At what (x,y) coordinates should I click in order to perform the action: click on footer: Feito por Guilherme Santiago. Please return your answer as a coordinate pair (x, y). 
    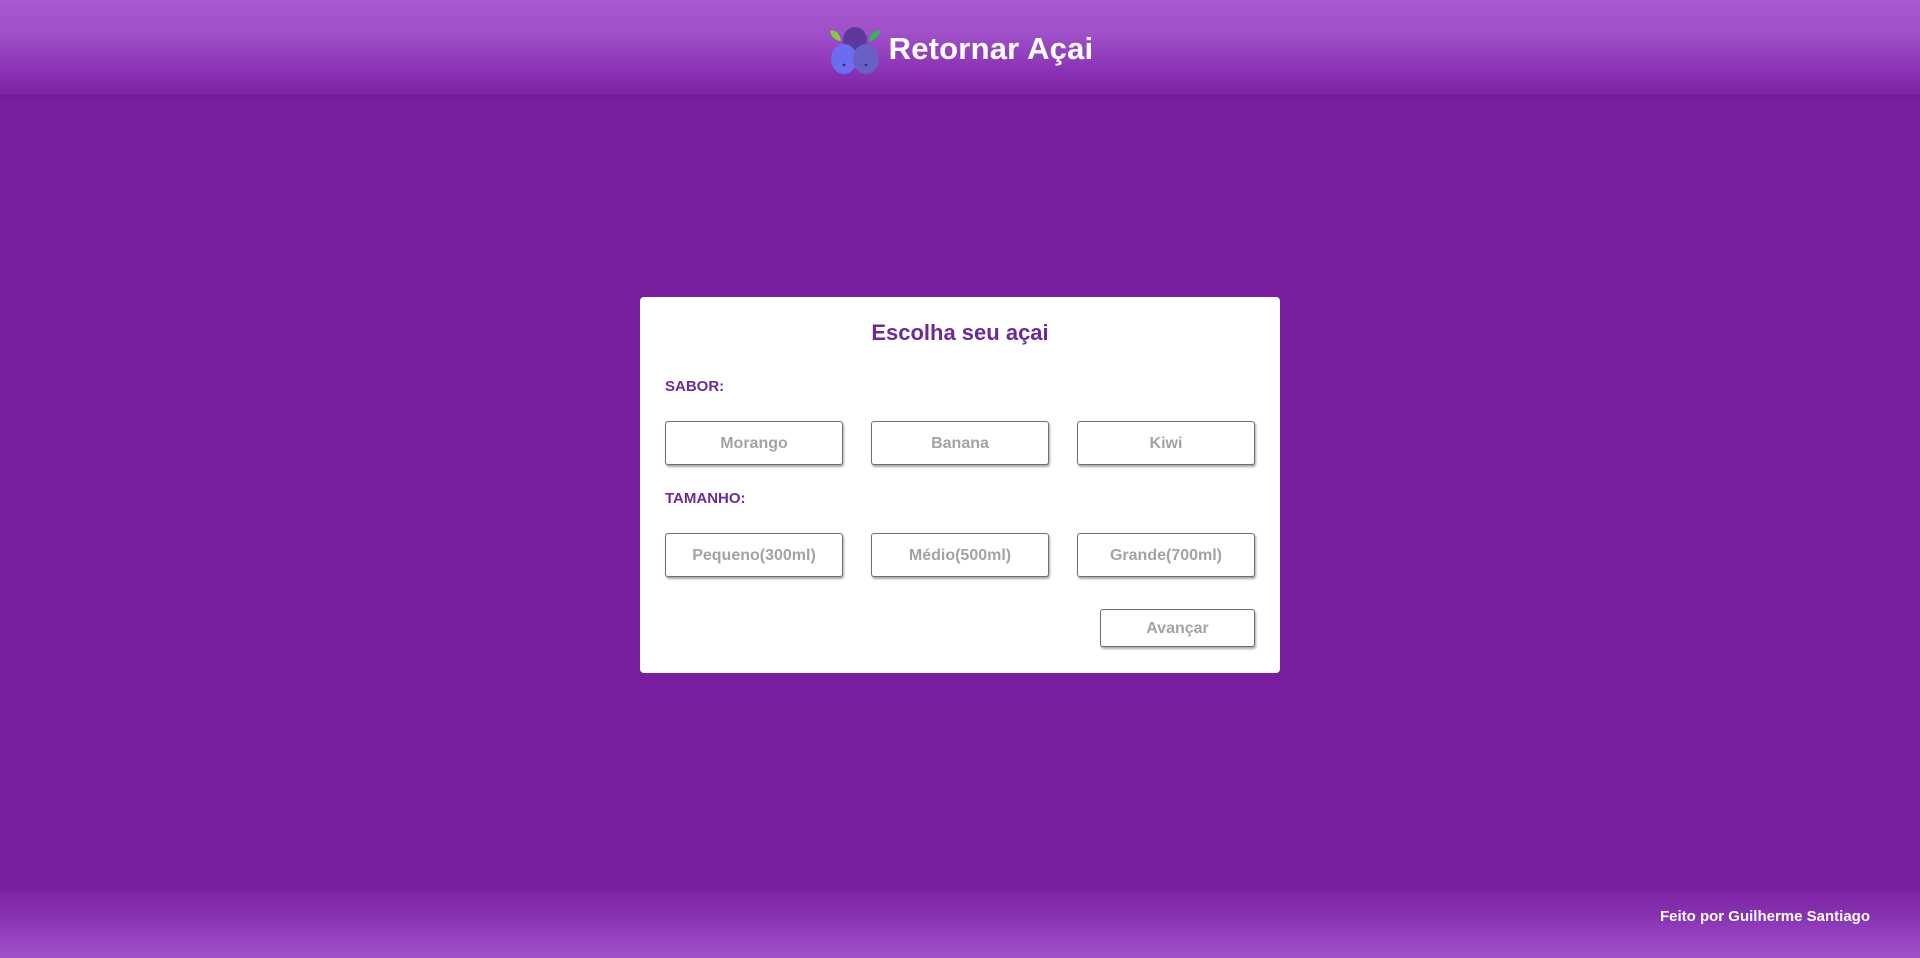
    Looking at the image, I should click on (960, 924).